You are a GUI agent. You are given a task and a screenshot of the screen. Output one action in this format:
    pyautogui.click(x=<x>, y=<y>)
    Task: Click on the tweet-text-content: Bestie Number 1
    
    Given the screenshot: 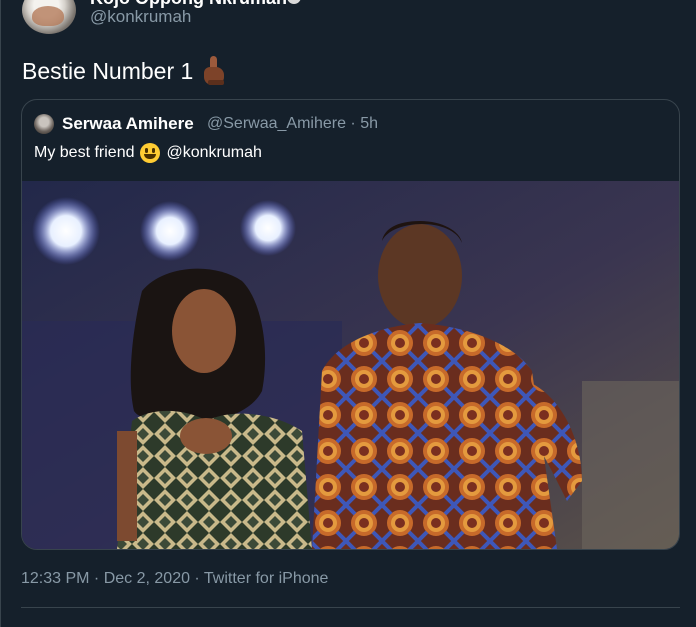 What is the action you would take?
    pyautogui.click(x=108, y=70)
    